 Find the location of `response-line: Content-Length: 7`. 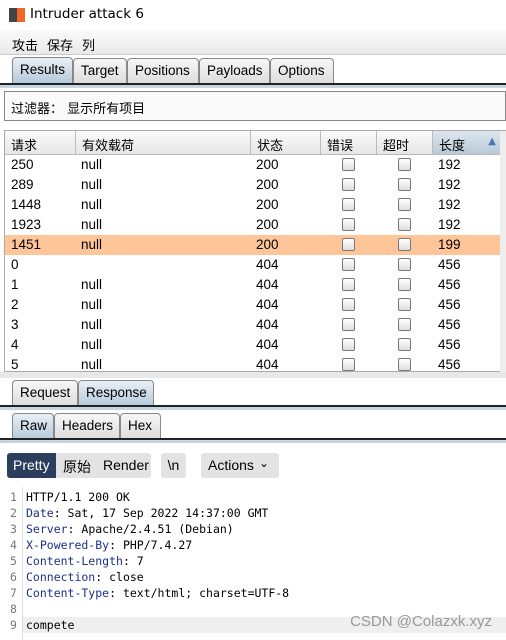

response-line: Content-Length: 7 is located at coordinates (85, 561).